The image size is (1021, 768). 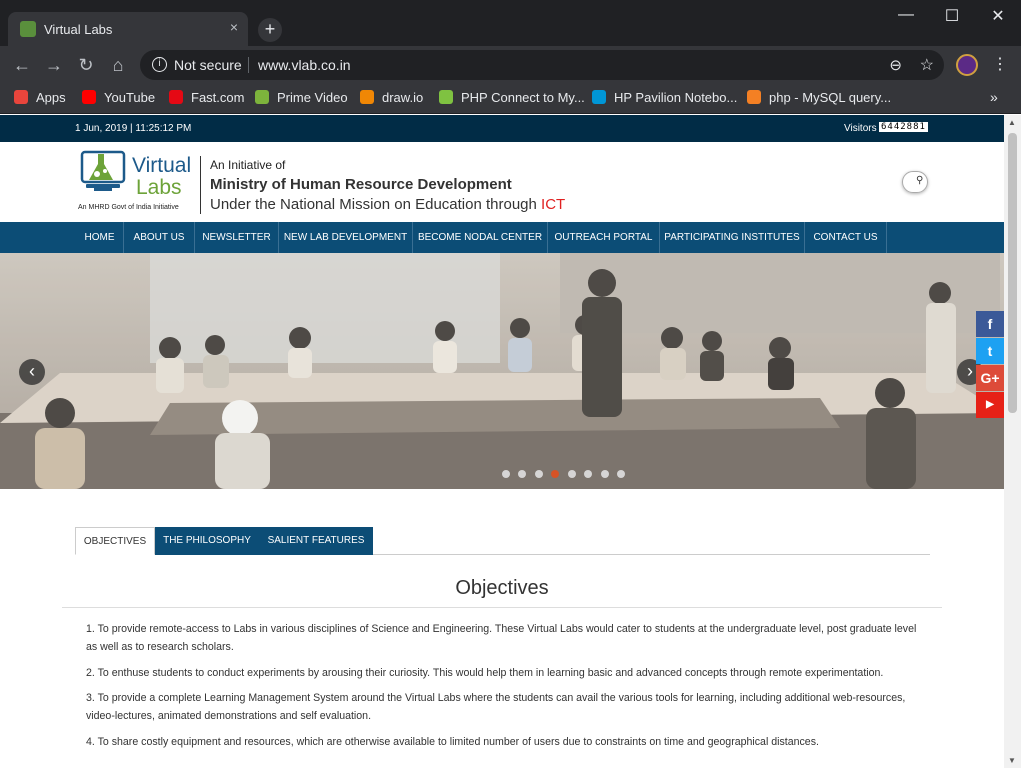 I want to click on visitors-label: Visitors, so click(x=860, y=128).